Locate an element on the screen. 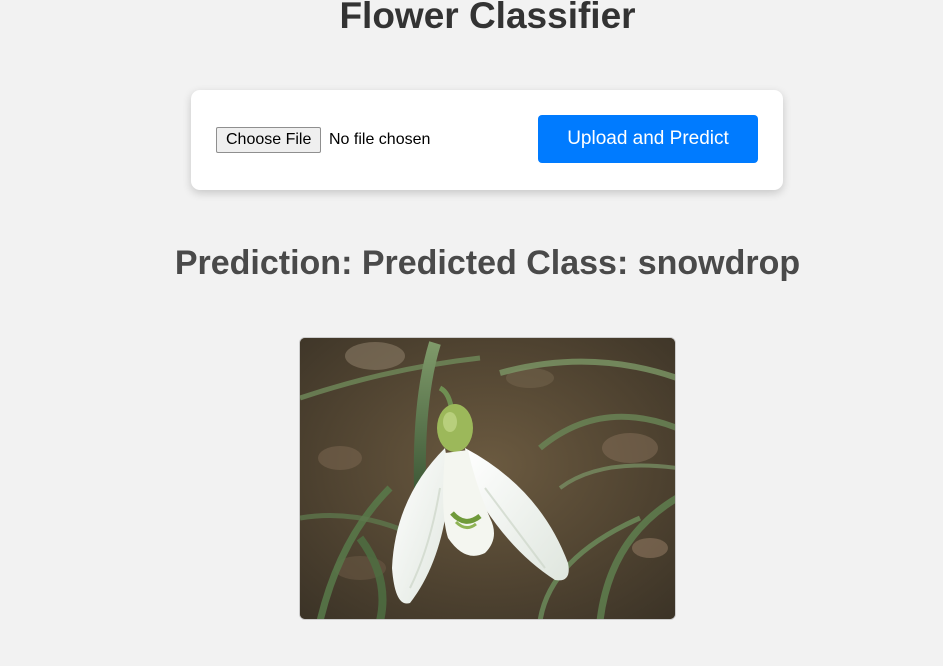 This screenshot has height=666, width=943. upload-predict-button: Upload and Predict is located at coordinates (648, 139).